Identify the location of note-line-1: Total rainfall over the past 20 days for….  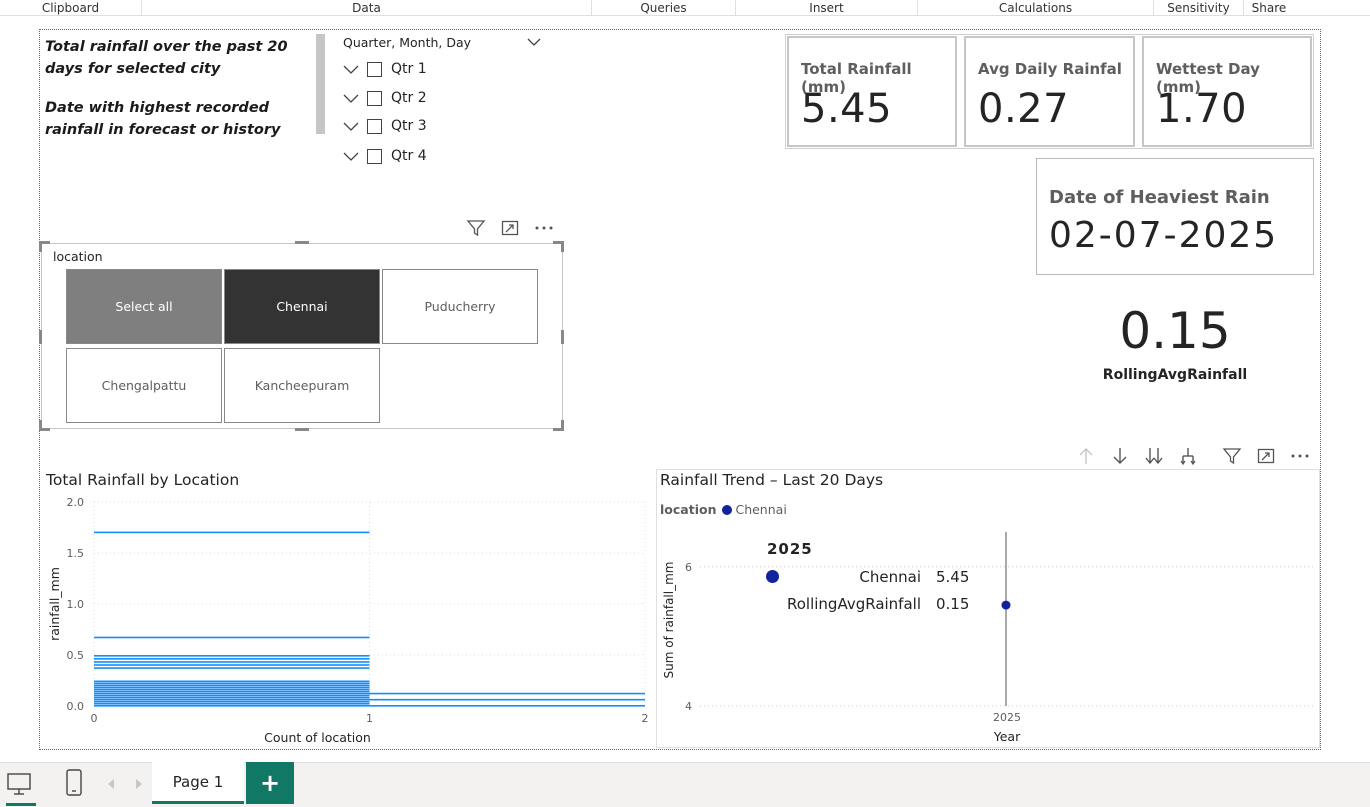
(166, 58).